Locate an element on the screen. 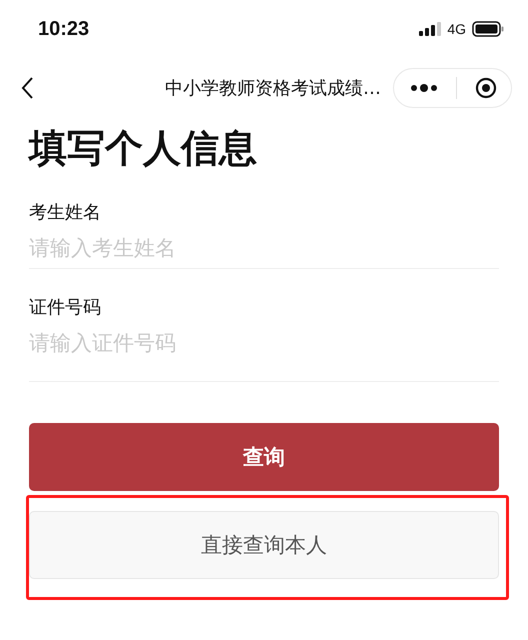 The height and width of the screenshot is (640, 528). field-label: 证件号码 is located at coordinates (65, 308).